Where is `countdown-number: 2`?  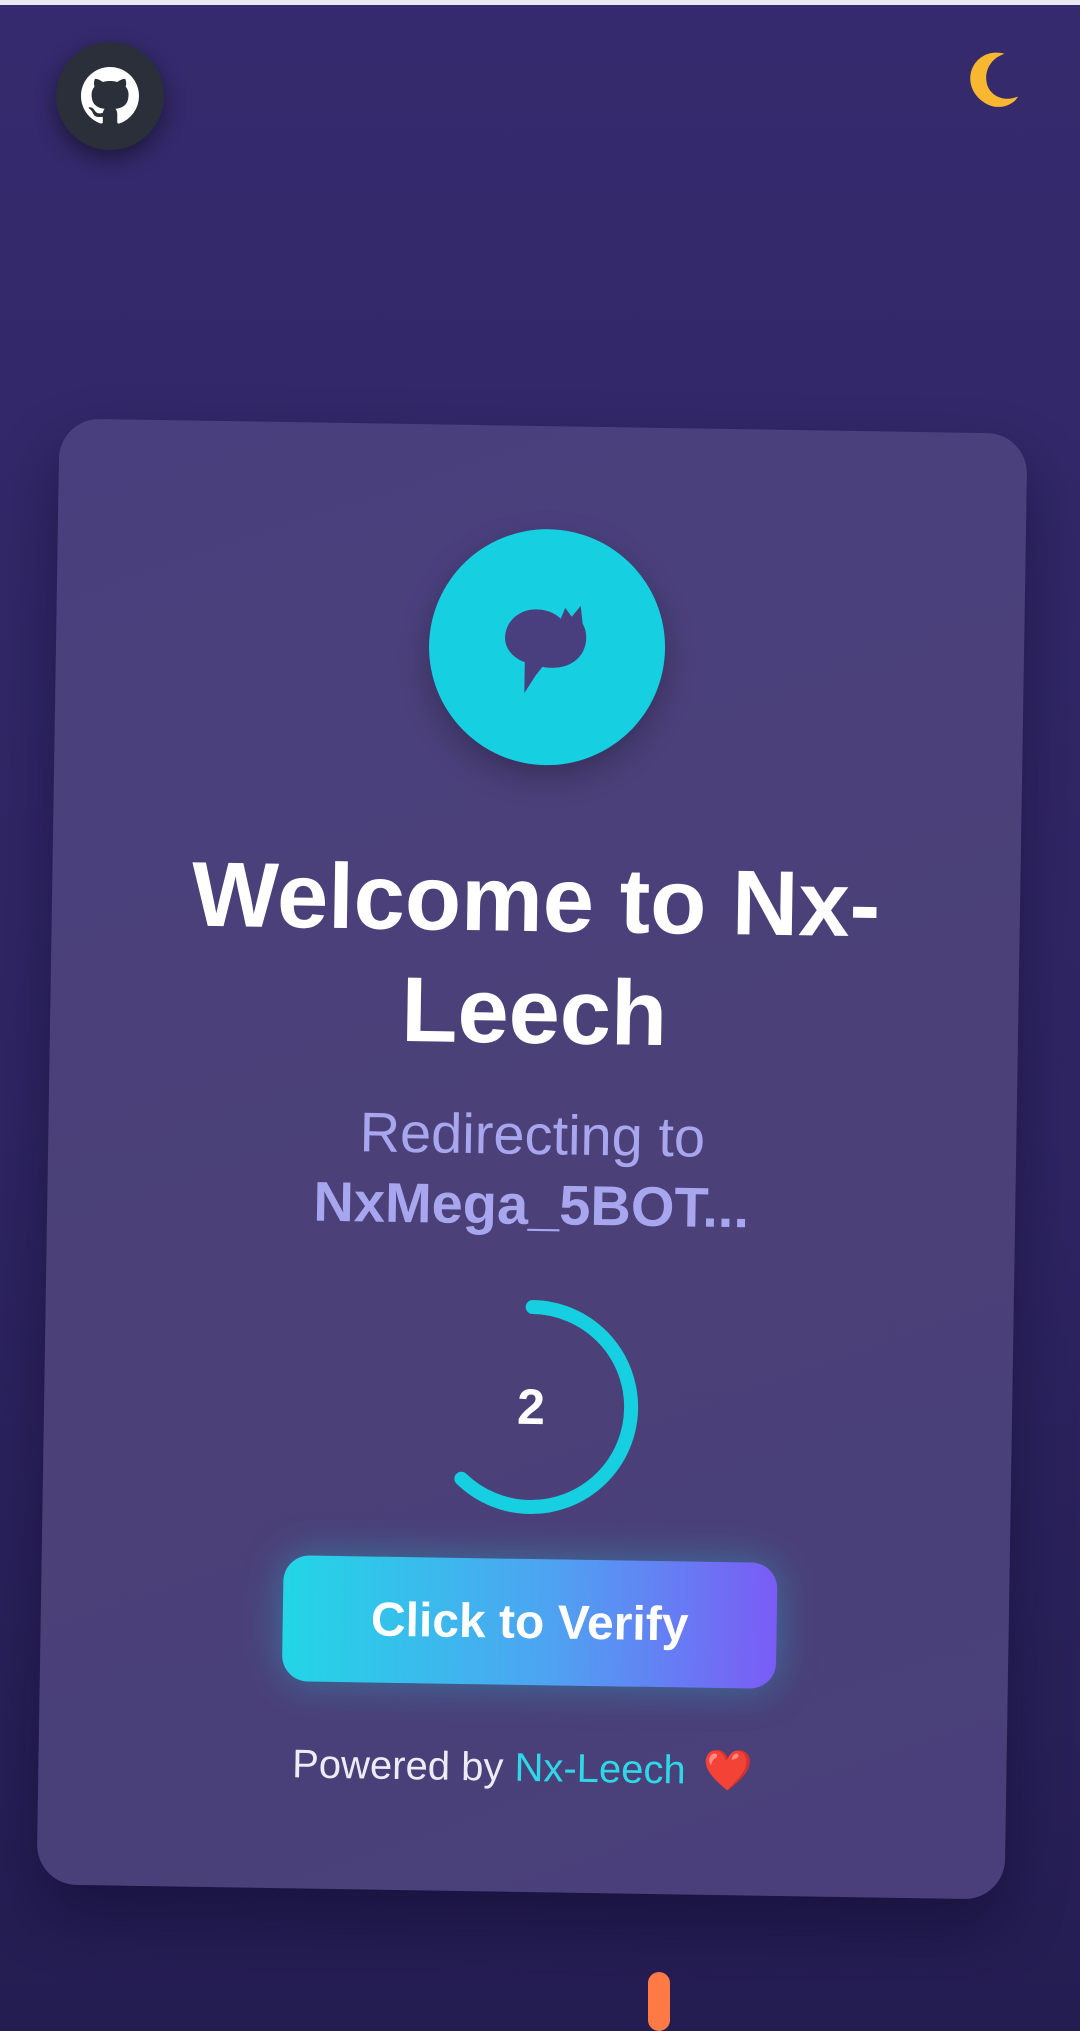
countdown-number: 2 is located at coordinates (531, 1407).